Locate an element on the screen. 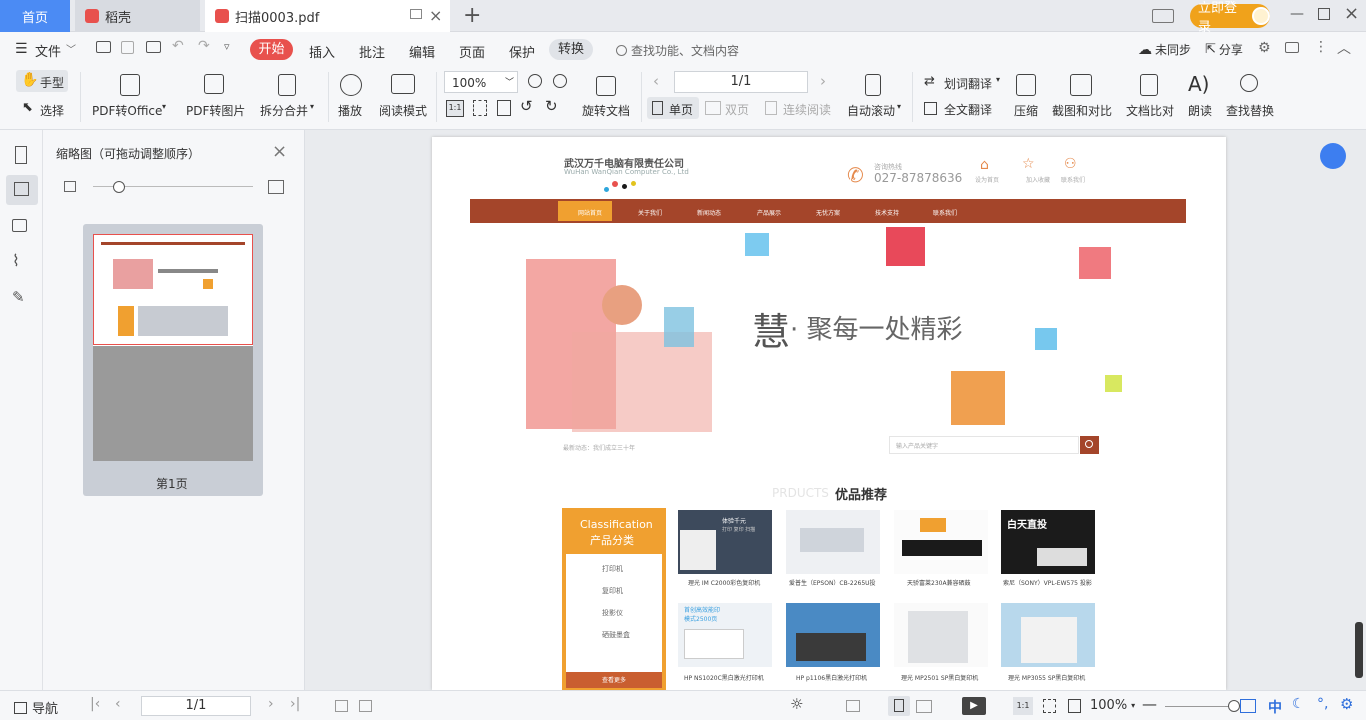  double-page-button: 双页 is located at coordinates (731, 108).